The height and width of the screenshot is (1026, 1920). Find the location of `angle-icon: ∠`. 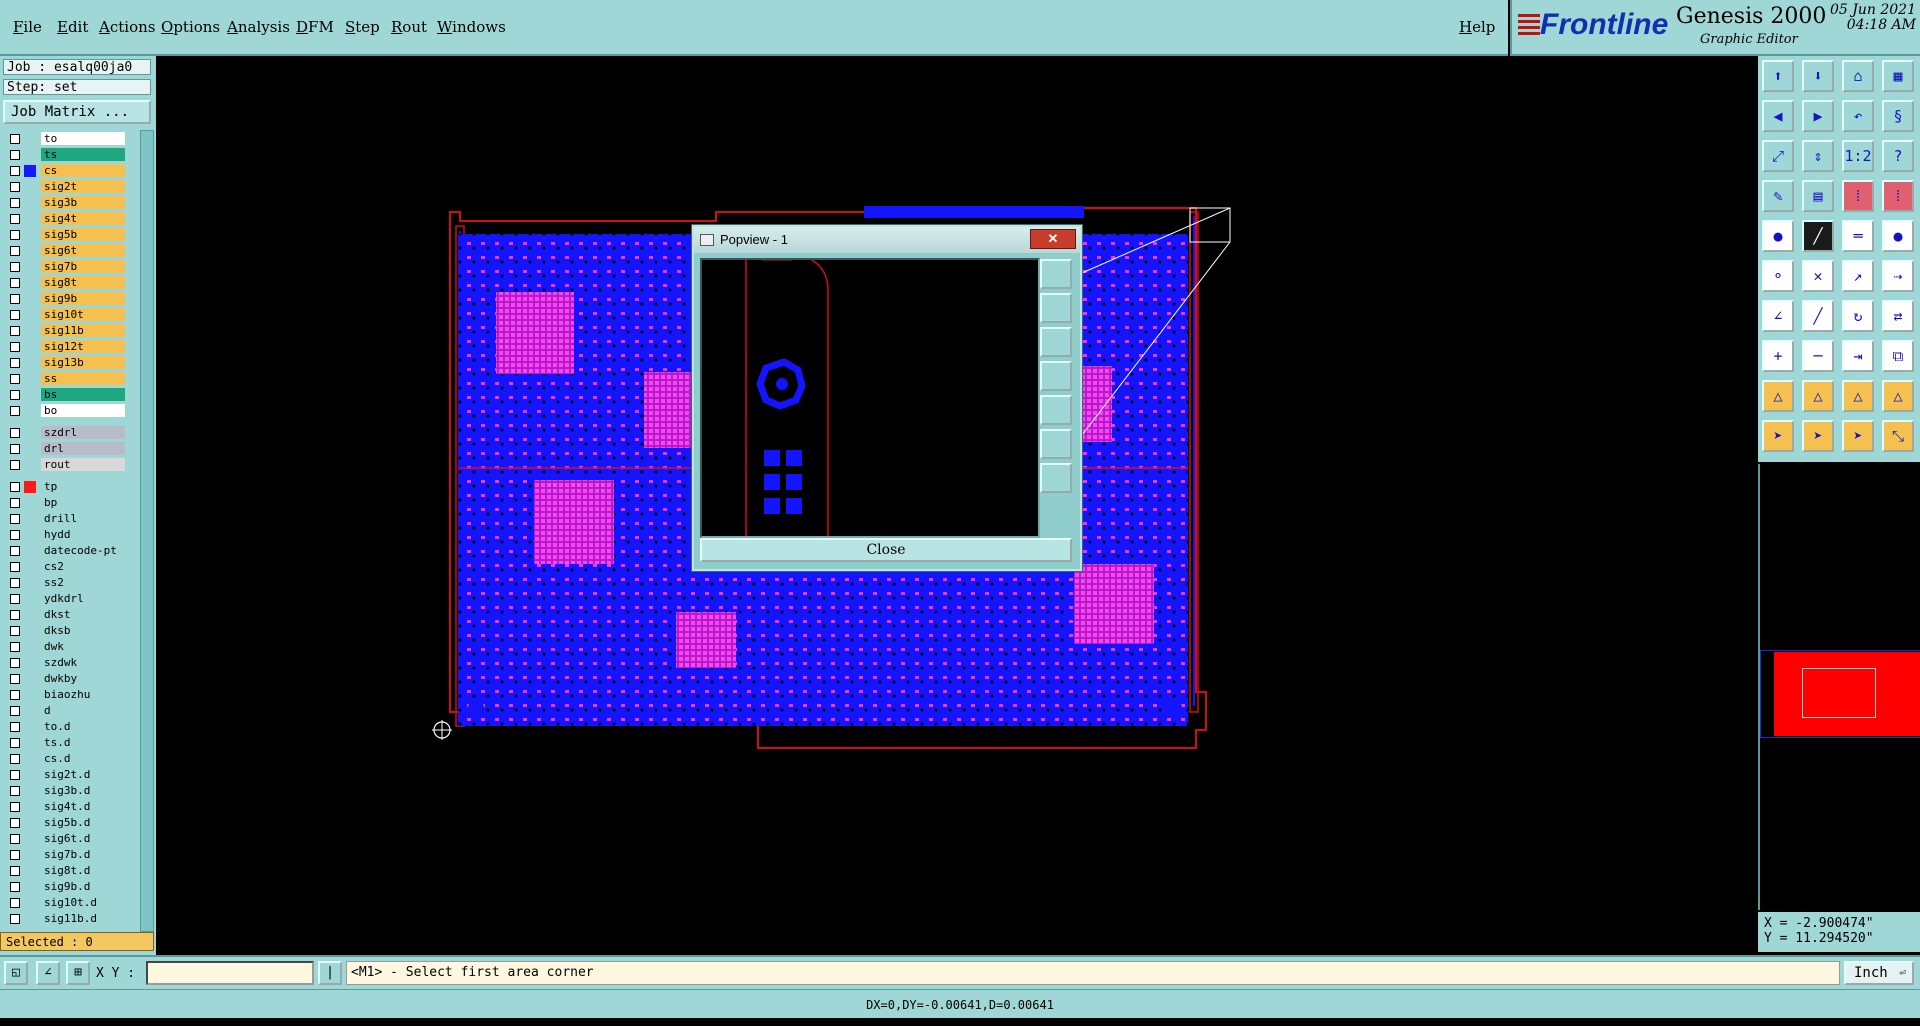

angle-icon: ∠ is located at coordinates (1778, 316).